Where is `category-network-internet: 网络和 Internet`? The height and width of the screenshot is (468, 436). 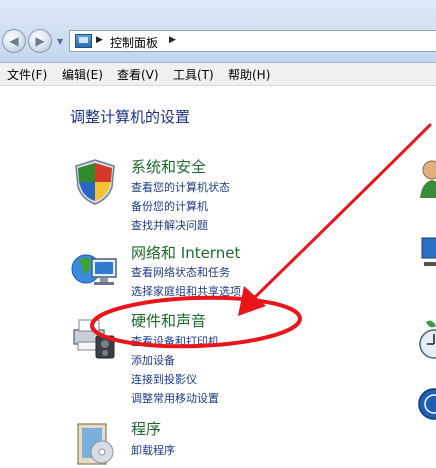 category-network-internet: 网络和 Internet is located at coordinates (185, 252).